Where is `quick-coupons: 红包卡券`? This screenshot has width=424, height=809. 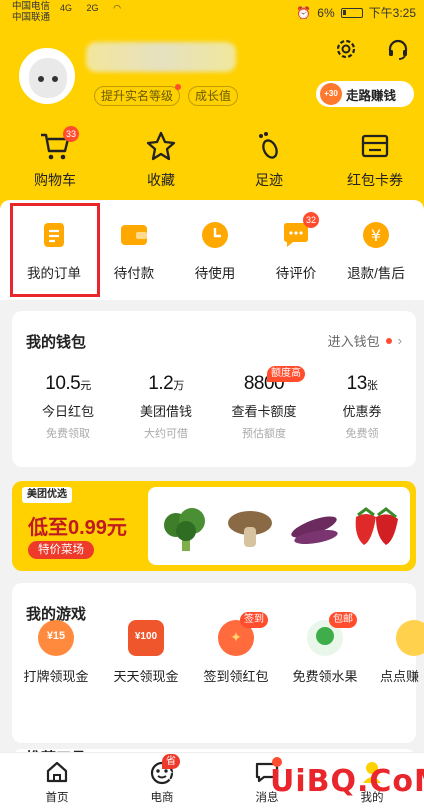 quick-coupons: 红包卡券 is located at coordinates (373, 160).